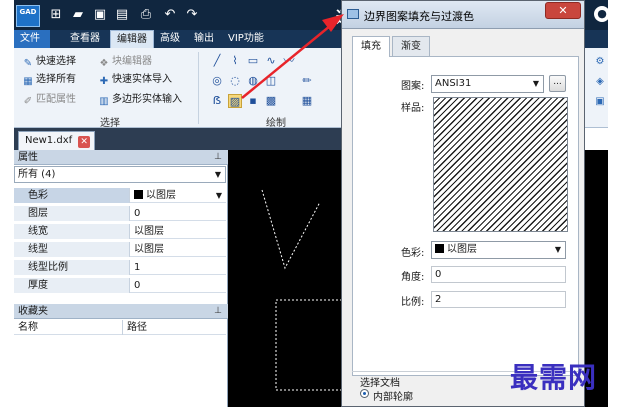 The width and height of the screenshot is (621, 407). I want to click on tab-fill: 填充, so click(371, 46).